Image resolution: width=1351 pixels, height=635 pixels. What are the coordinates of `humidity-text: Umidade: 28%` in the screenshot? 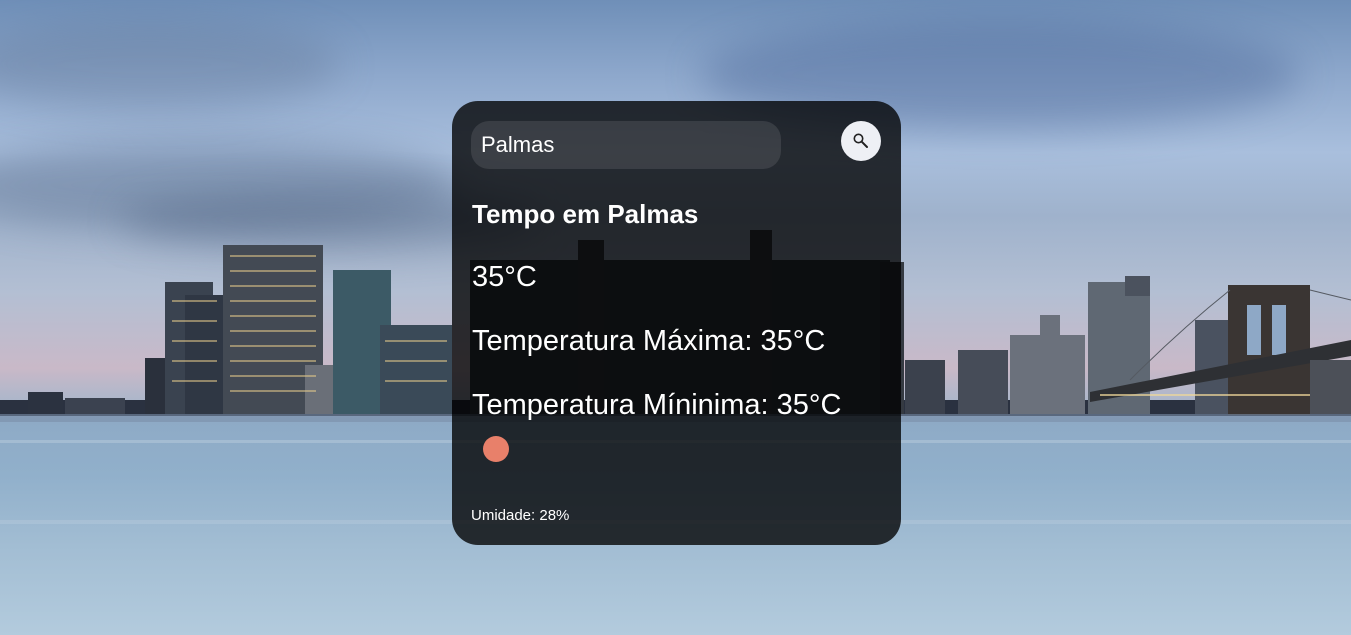 It's located at (520, 515).